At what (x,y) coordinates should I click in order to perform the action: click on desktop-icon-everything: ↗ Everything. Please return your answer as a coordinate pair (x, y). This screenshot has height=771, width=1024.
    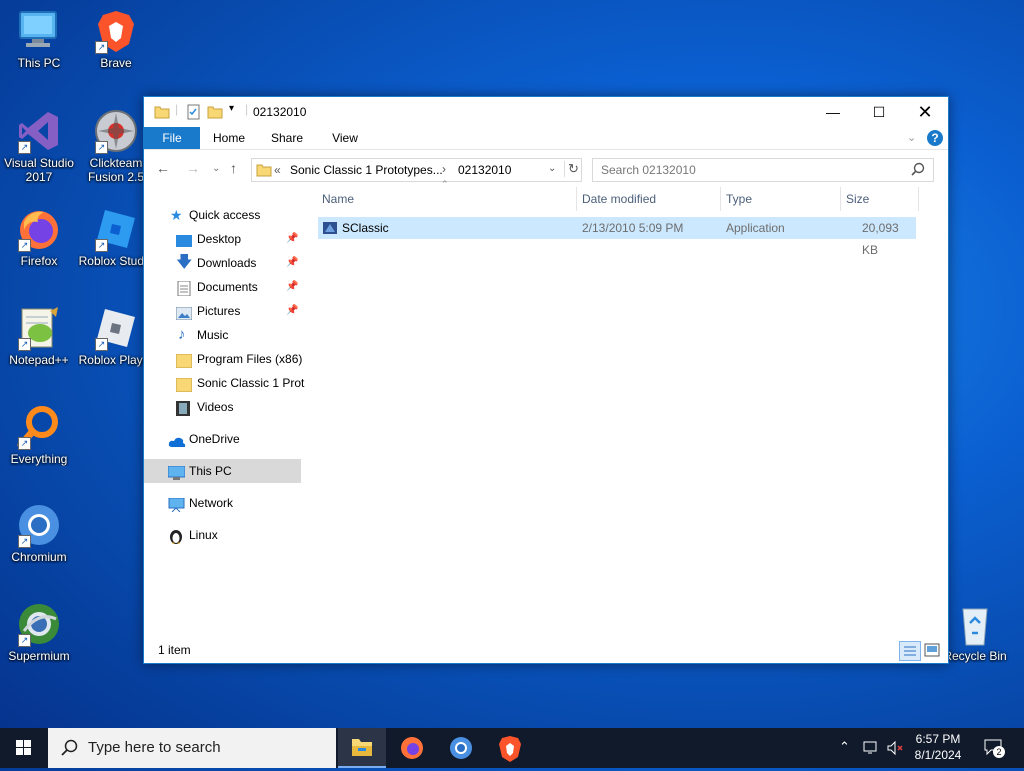
    Looking at the image, I should click on (39, 435).